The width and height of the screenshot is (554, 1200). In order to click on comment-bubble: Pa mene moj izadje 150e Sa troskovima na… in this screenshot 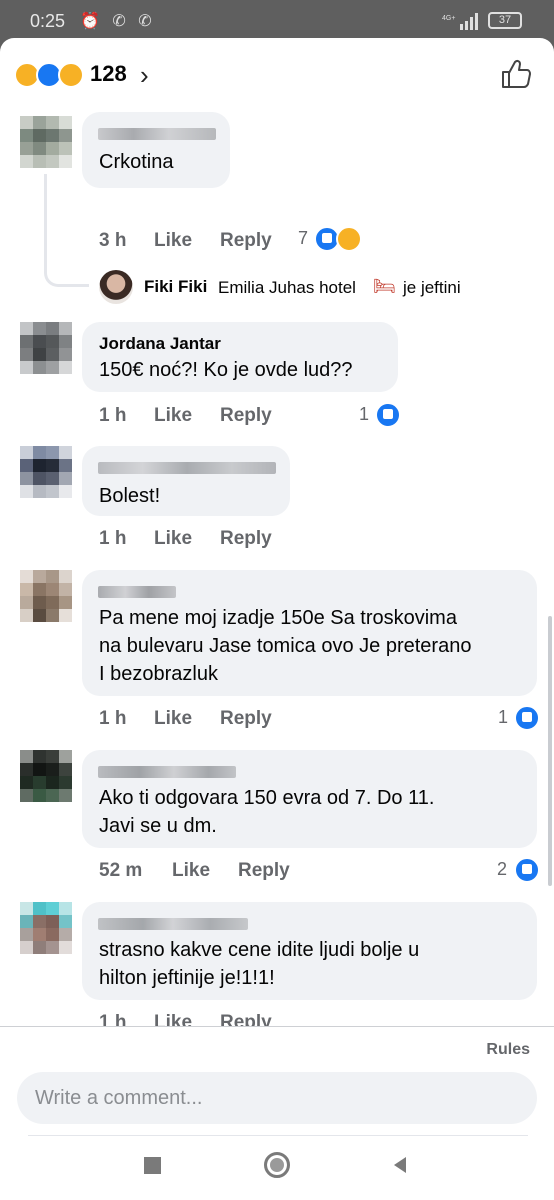, I will do `click(309, 633)`.